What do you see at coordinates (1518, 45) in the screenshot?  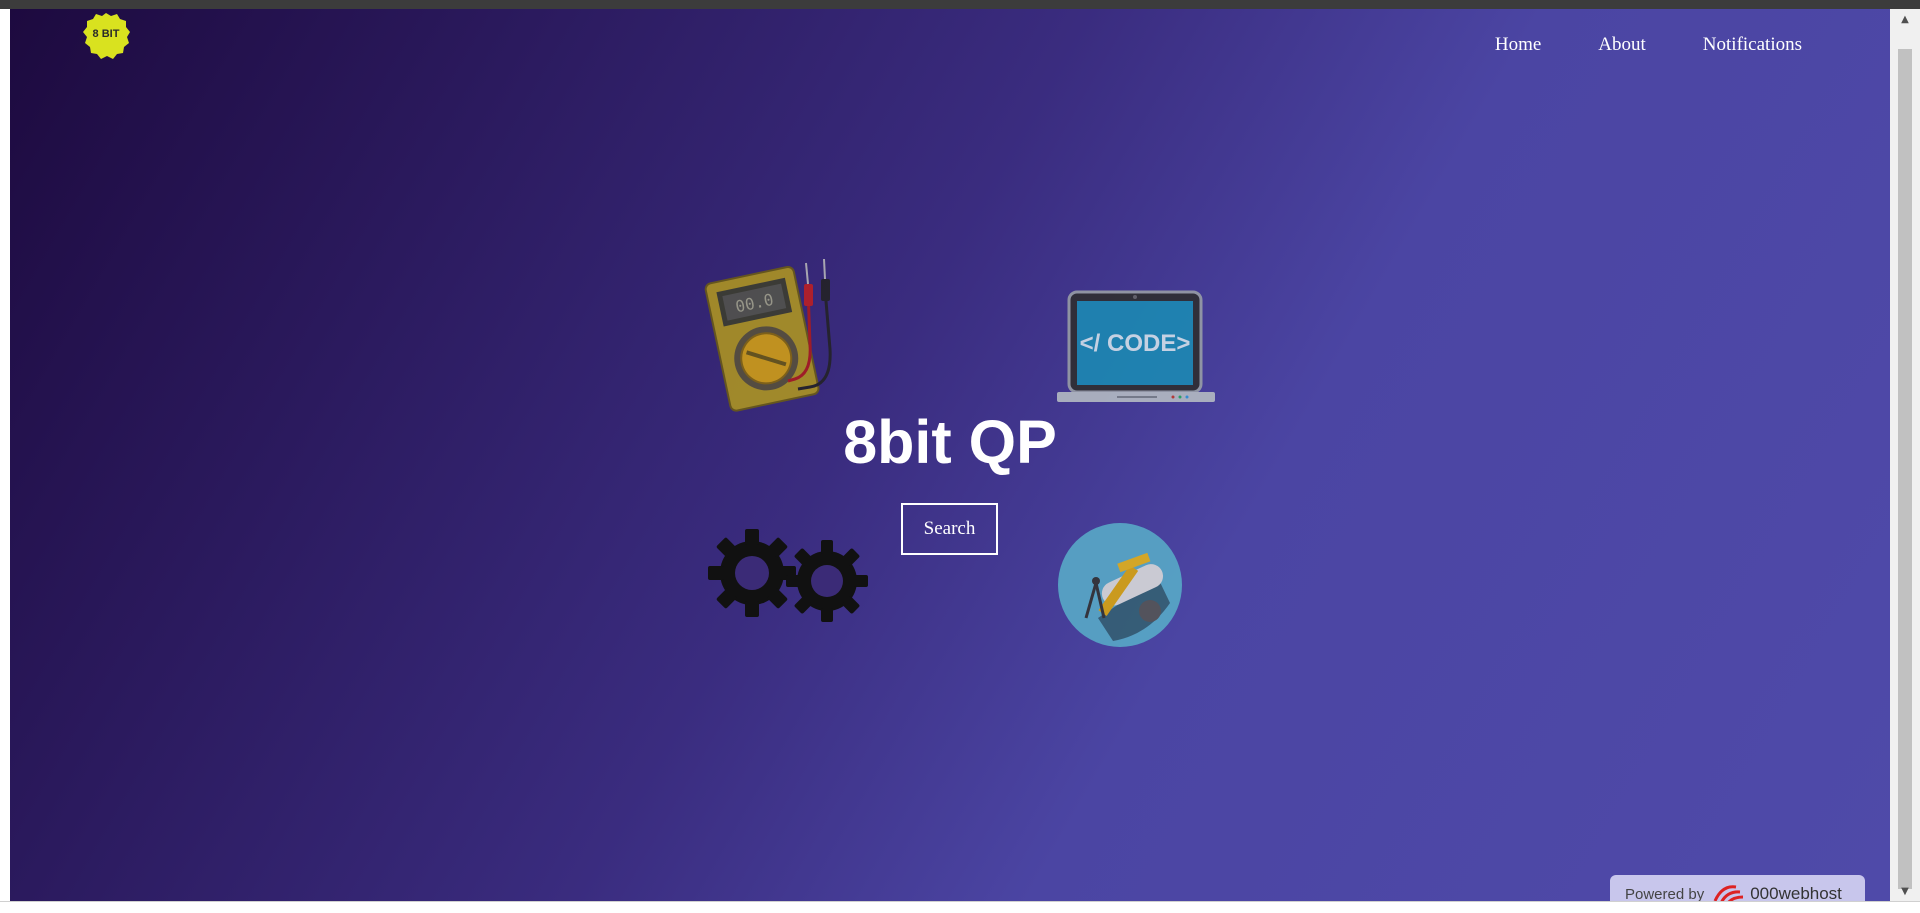 I see `nav-home-link: Home` at bounding box center [1518, 45].